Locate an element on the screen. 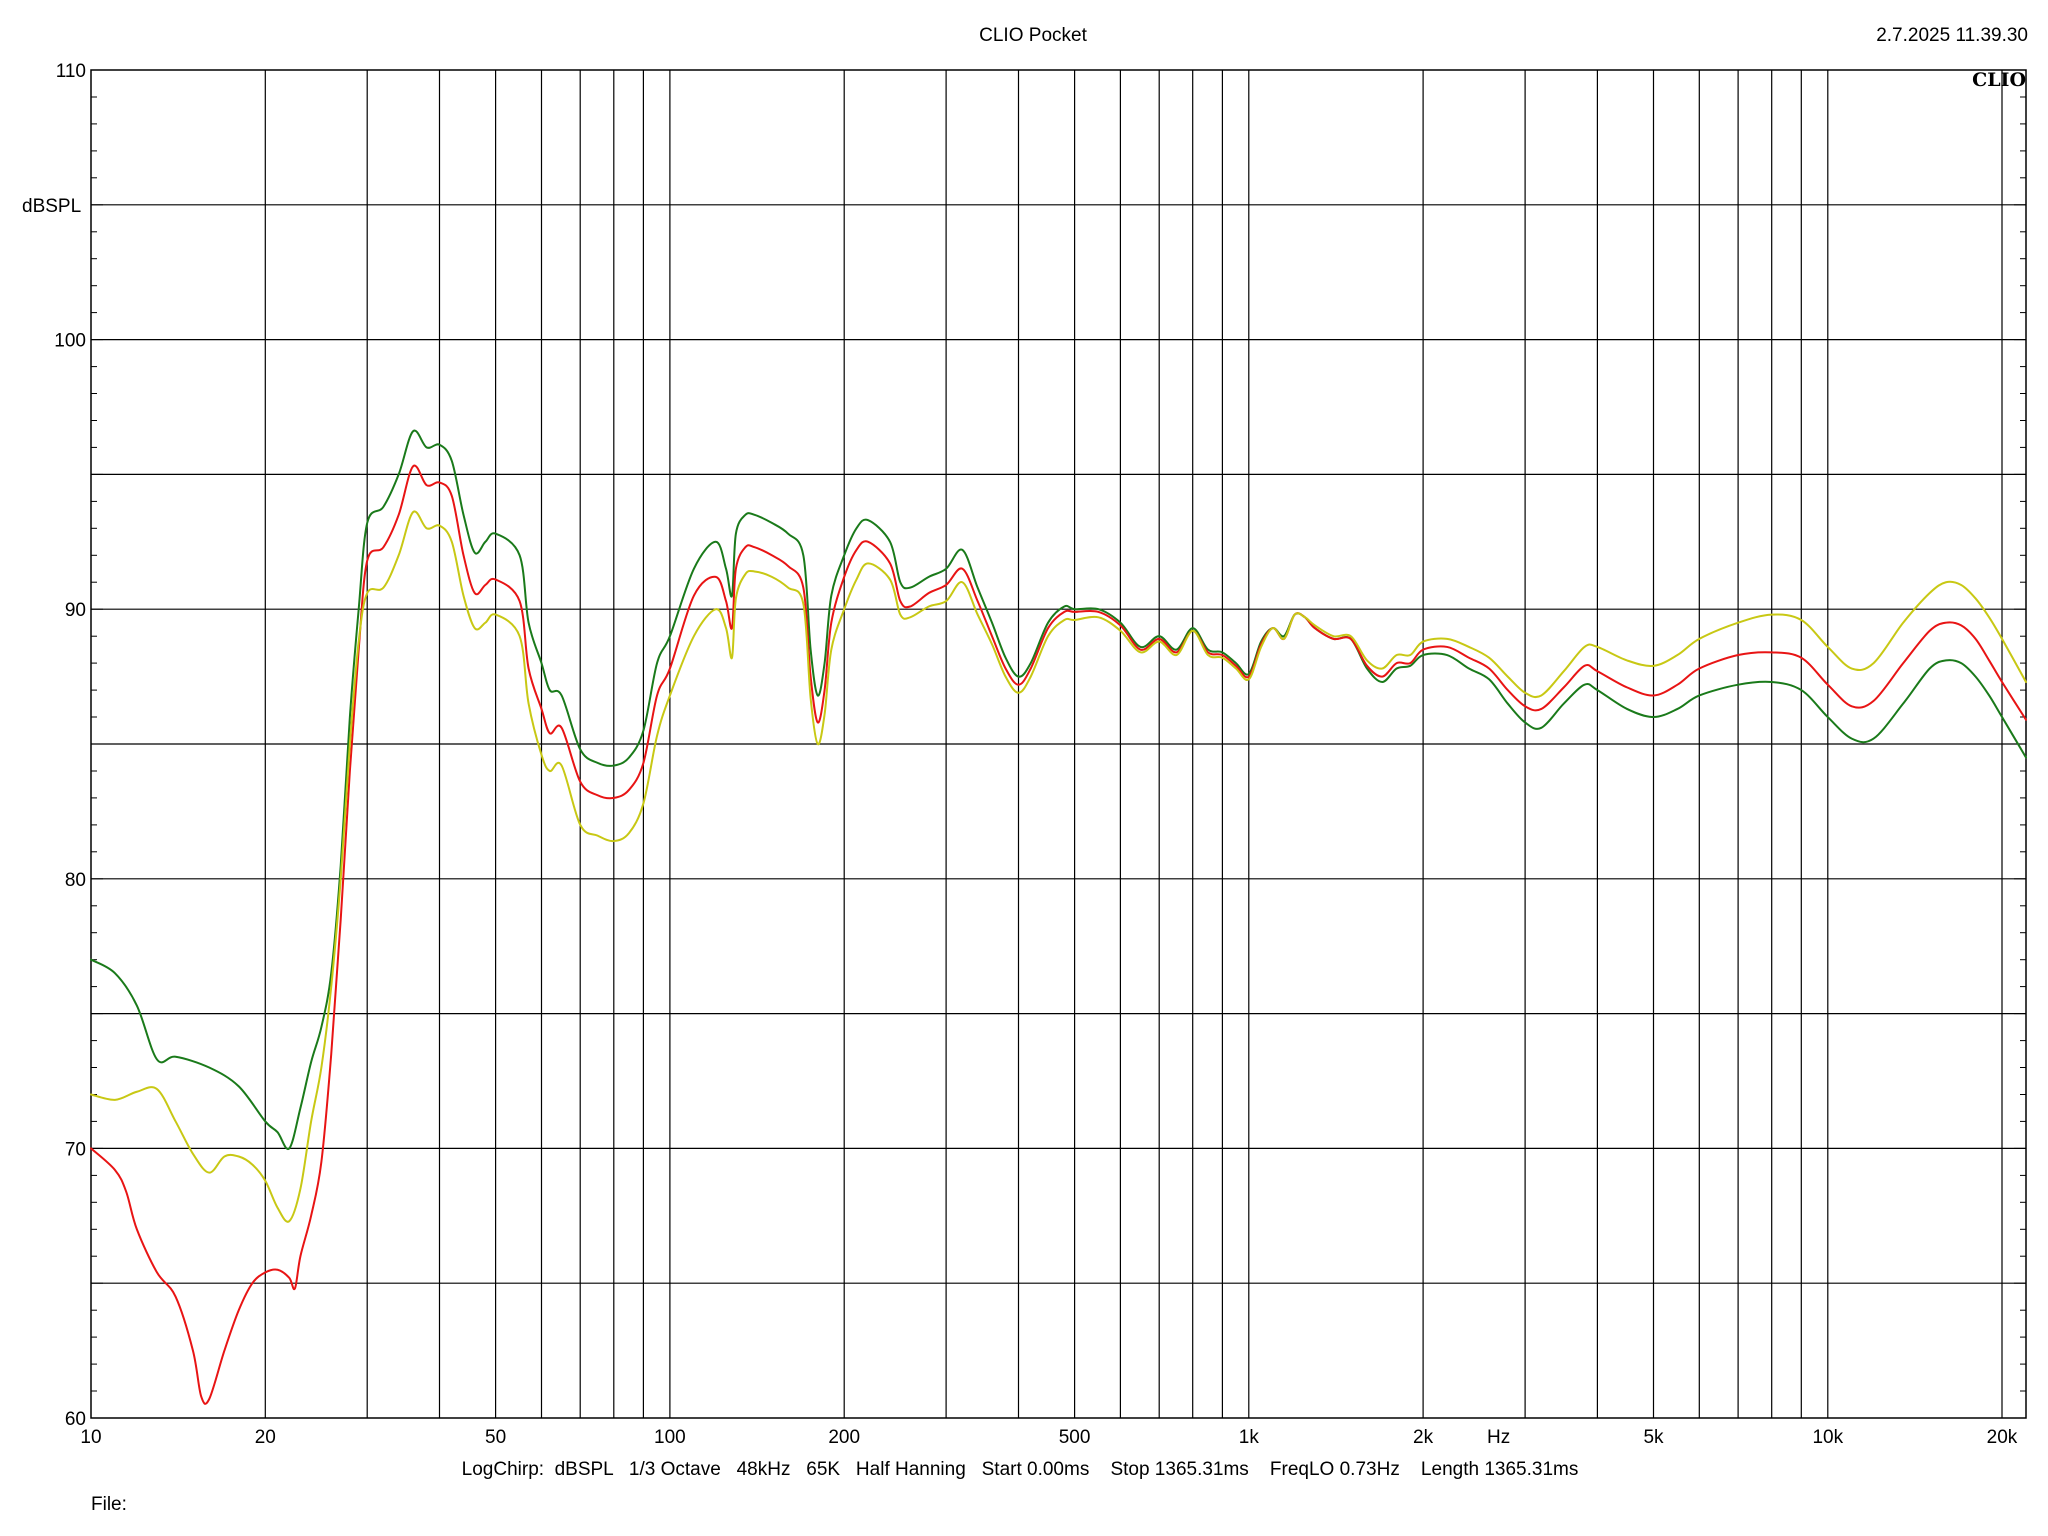 Image resolution: width=2048 pixels, height=1536 pixels. x-tick-label: 20 is located at coordinates (265, 1437).